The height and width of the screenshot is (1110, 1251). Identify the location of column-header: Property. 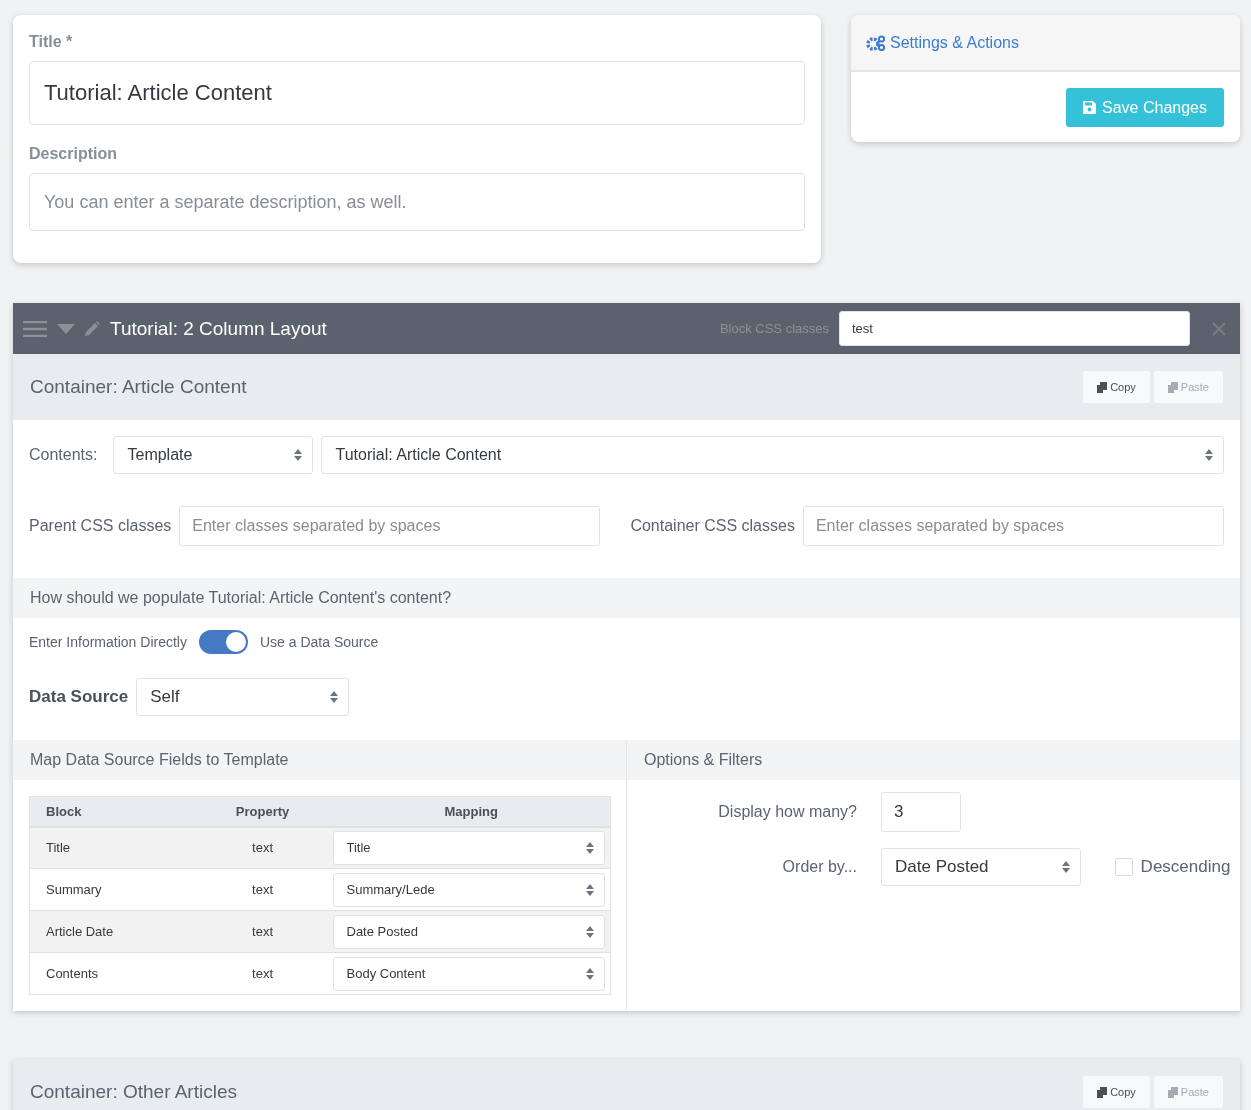
(262, 811).